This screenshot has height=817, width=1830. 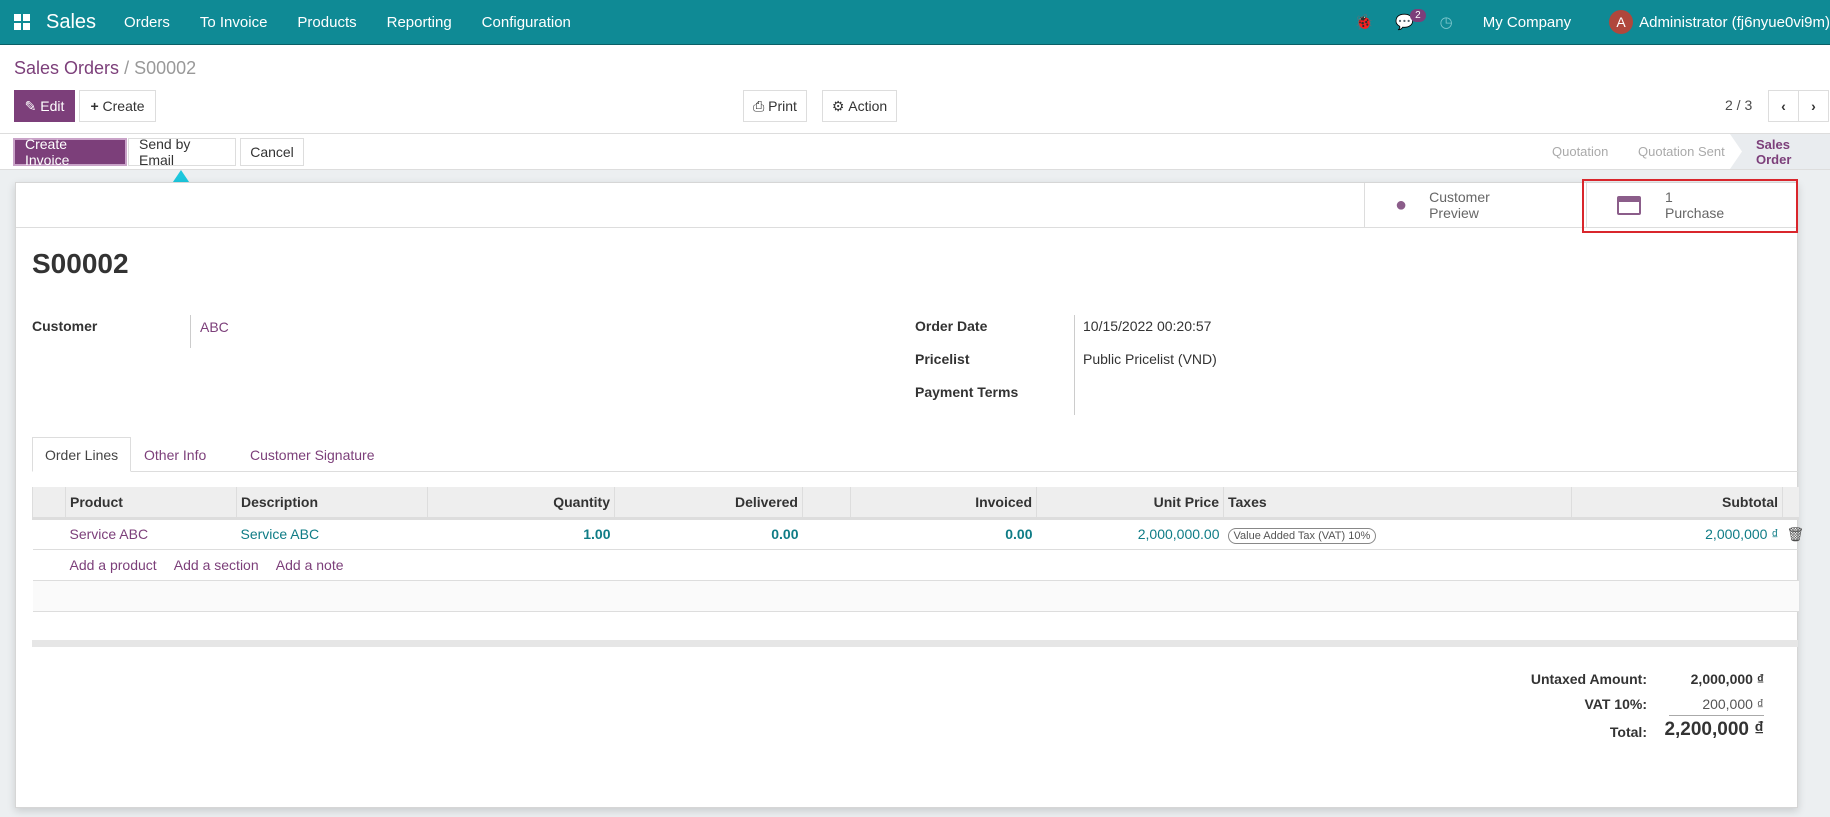 What do you see at coordinates (332, 503) in the screenshot?
I see `col-description: Description` at bounding box center [332, 503].